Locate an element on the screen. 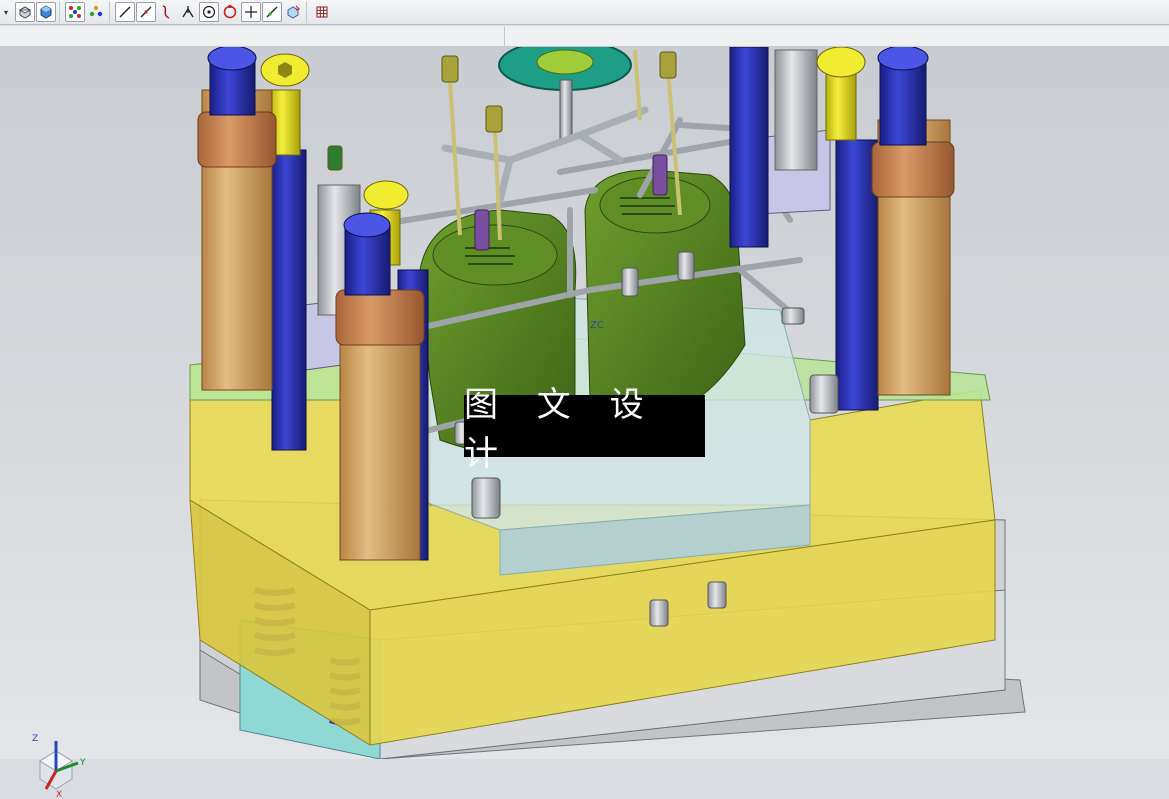 The height and width of the screenshot is (799, 1169). points-group is located at coordinates (86, 12).